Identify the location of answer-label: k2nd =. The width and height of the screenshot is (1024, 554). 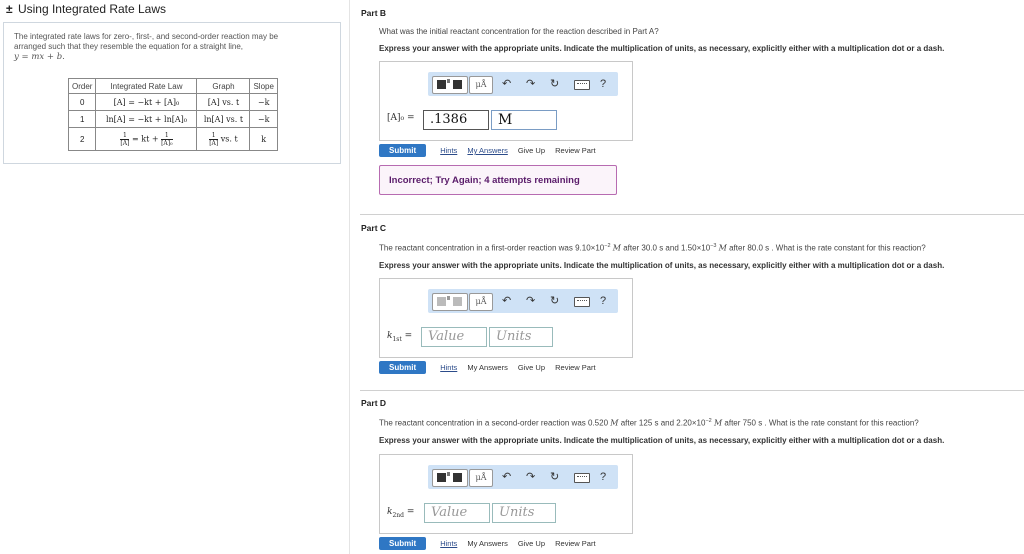
(400, 513).